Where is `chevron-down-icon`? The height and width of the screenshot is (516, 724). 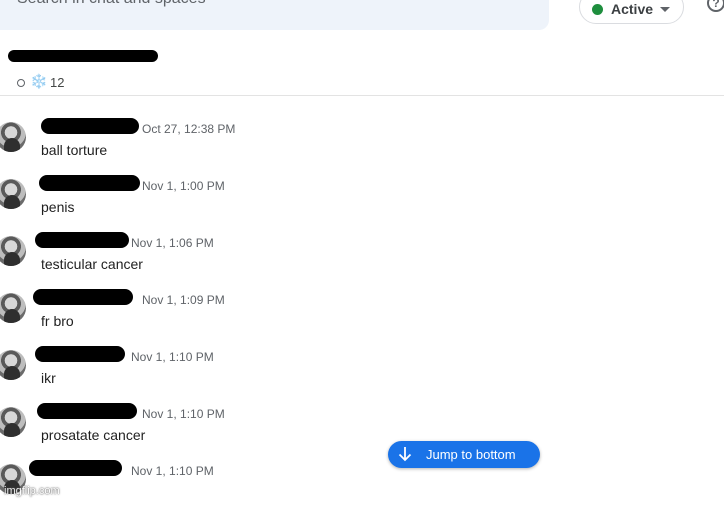 chevron-down-icon is located at coordinates (665, 9).